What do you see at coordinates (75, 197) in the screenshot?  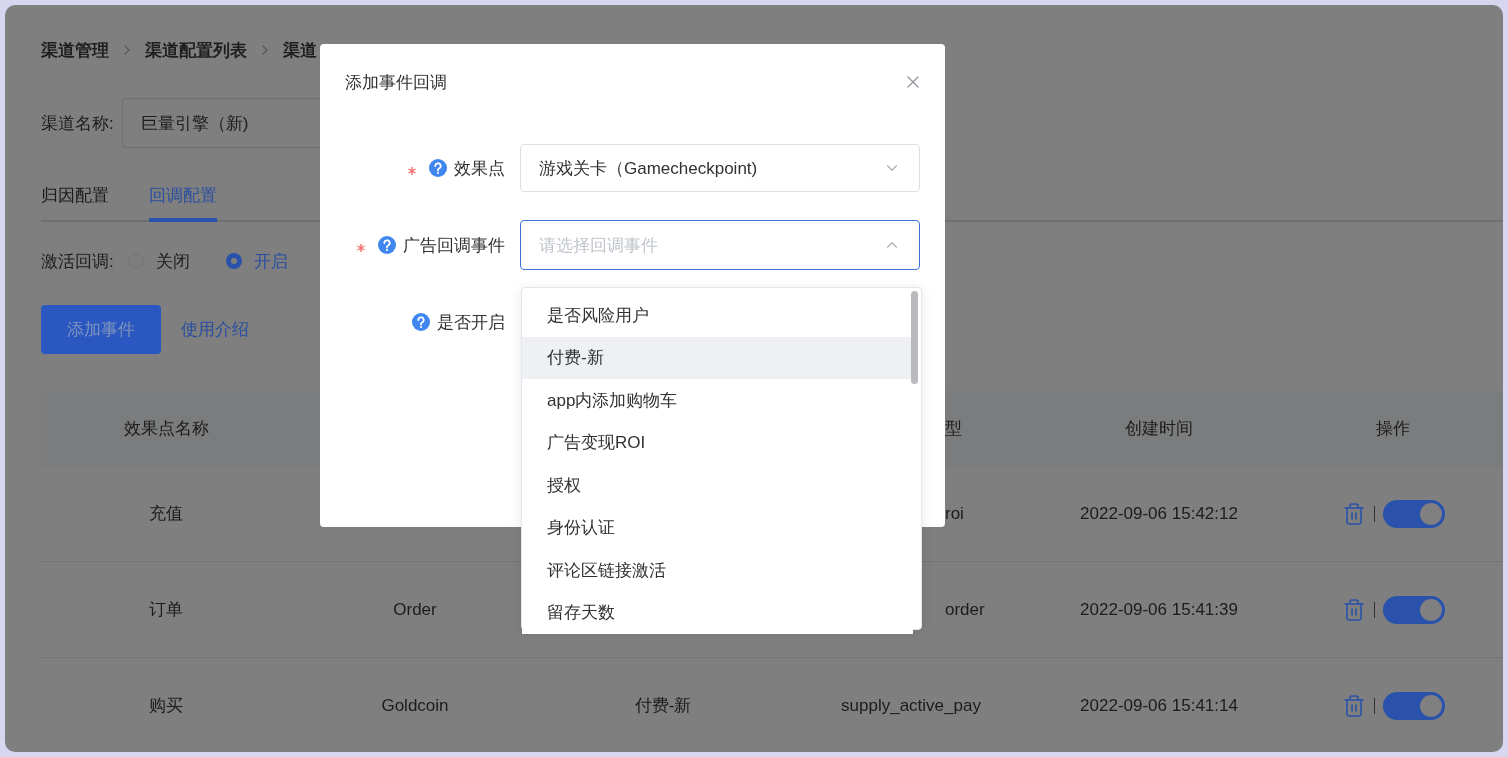 I see `tab: 归因配置` at bounding box center [75, 197].